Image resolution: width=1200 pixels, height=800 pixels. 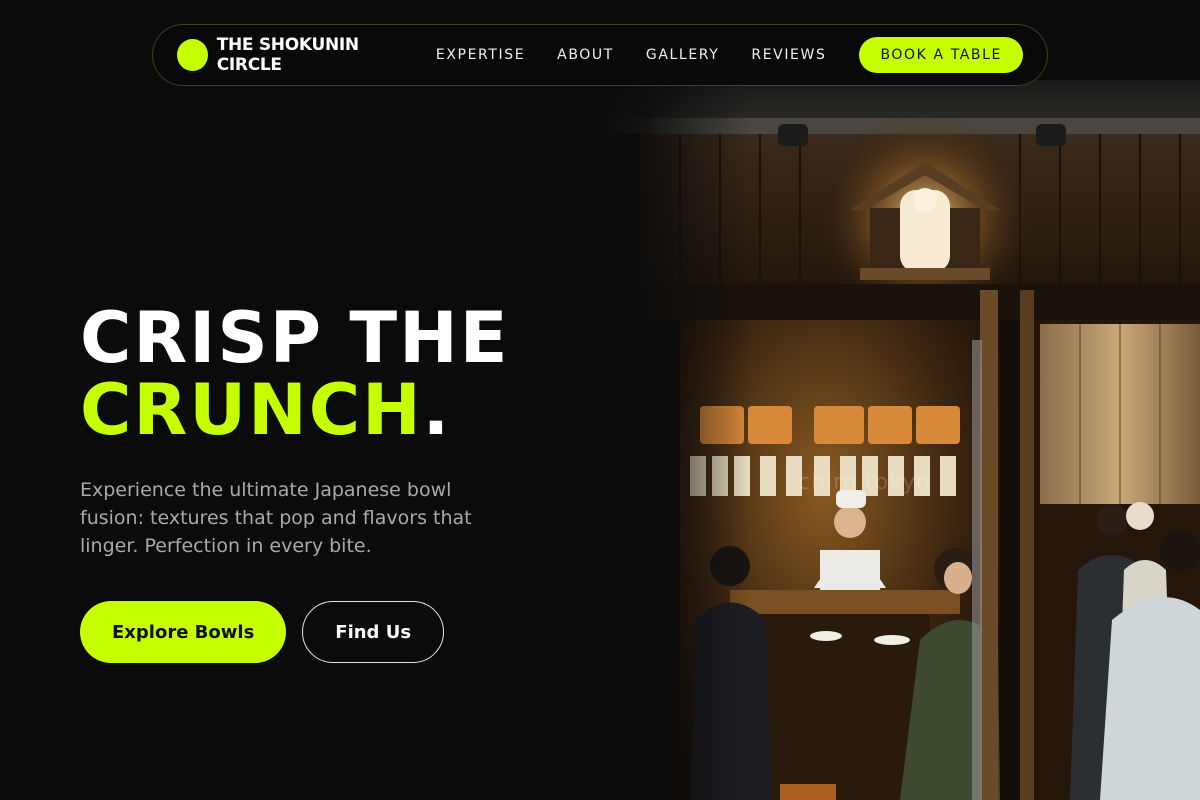 I want to click on explore-bowls-button: Explore Bowls, so click(x=183, y=632).